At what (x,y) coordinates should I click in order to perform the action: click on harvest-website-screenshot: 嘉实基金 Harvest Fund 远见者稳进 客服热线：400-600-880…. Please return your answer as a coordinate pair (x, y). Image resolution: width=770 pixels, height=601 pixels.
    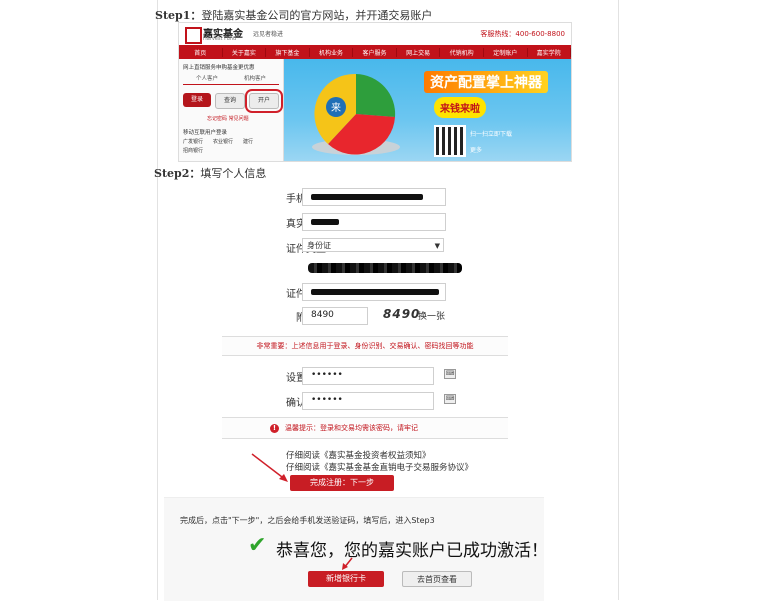
    Looking at the image, I should click on (375, 92).